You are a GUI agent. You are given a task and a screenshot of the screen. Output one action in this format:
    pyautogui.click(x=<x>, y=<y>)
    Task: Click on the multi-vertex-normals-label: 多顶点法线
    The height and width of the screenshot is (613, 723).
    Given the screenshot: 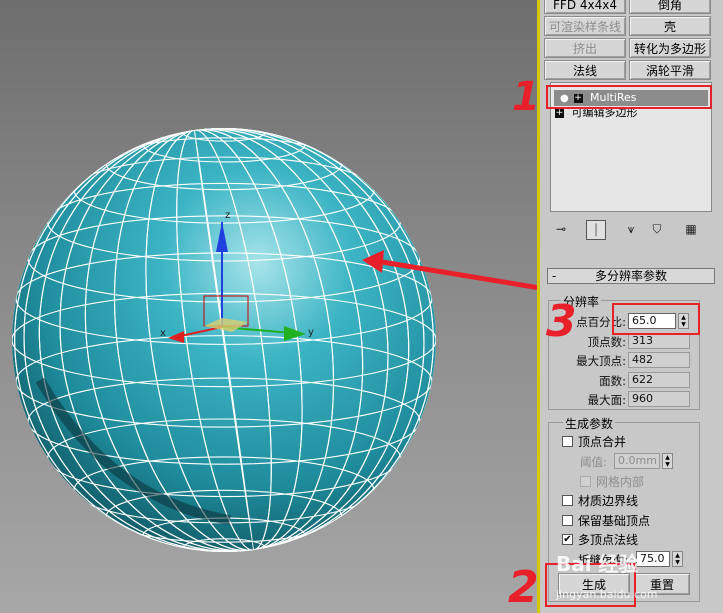 What is the action you would take?
    pyautogui.click(x=608, y=540)
    